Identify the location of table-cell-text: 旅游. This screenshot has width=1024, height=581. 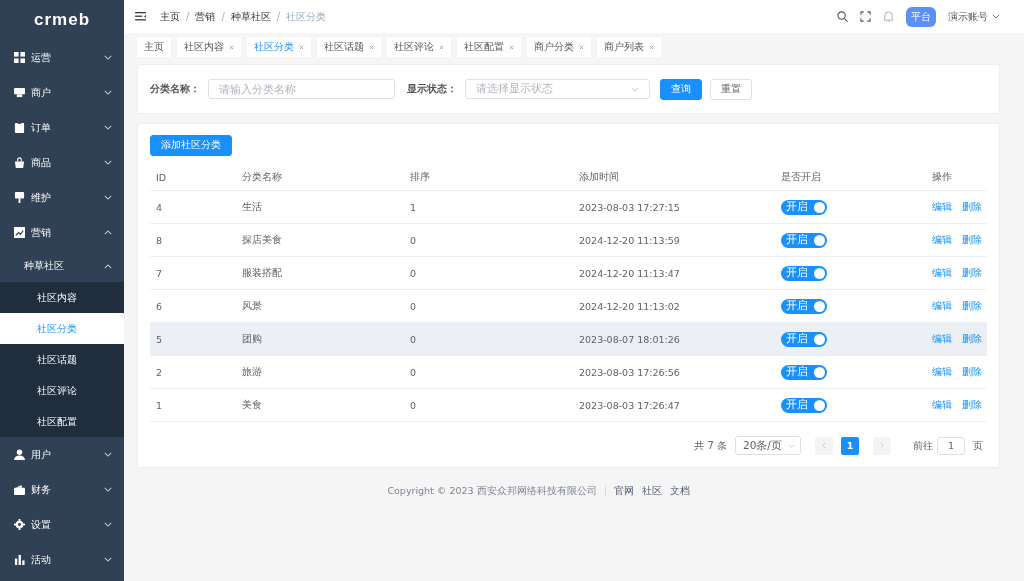
(252, 372).